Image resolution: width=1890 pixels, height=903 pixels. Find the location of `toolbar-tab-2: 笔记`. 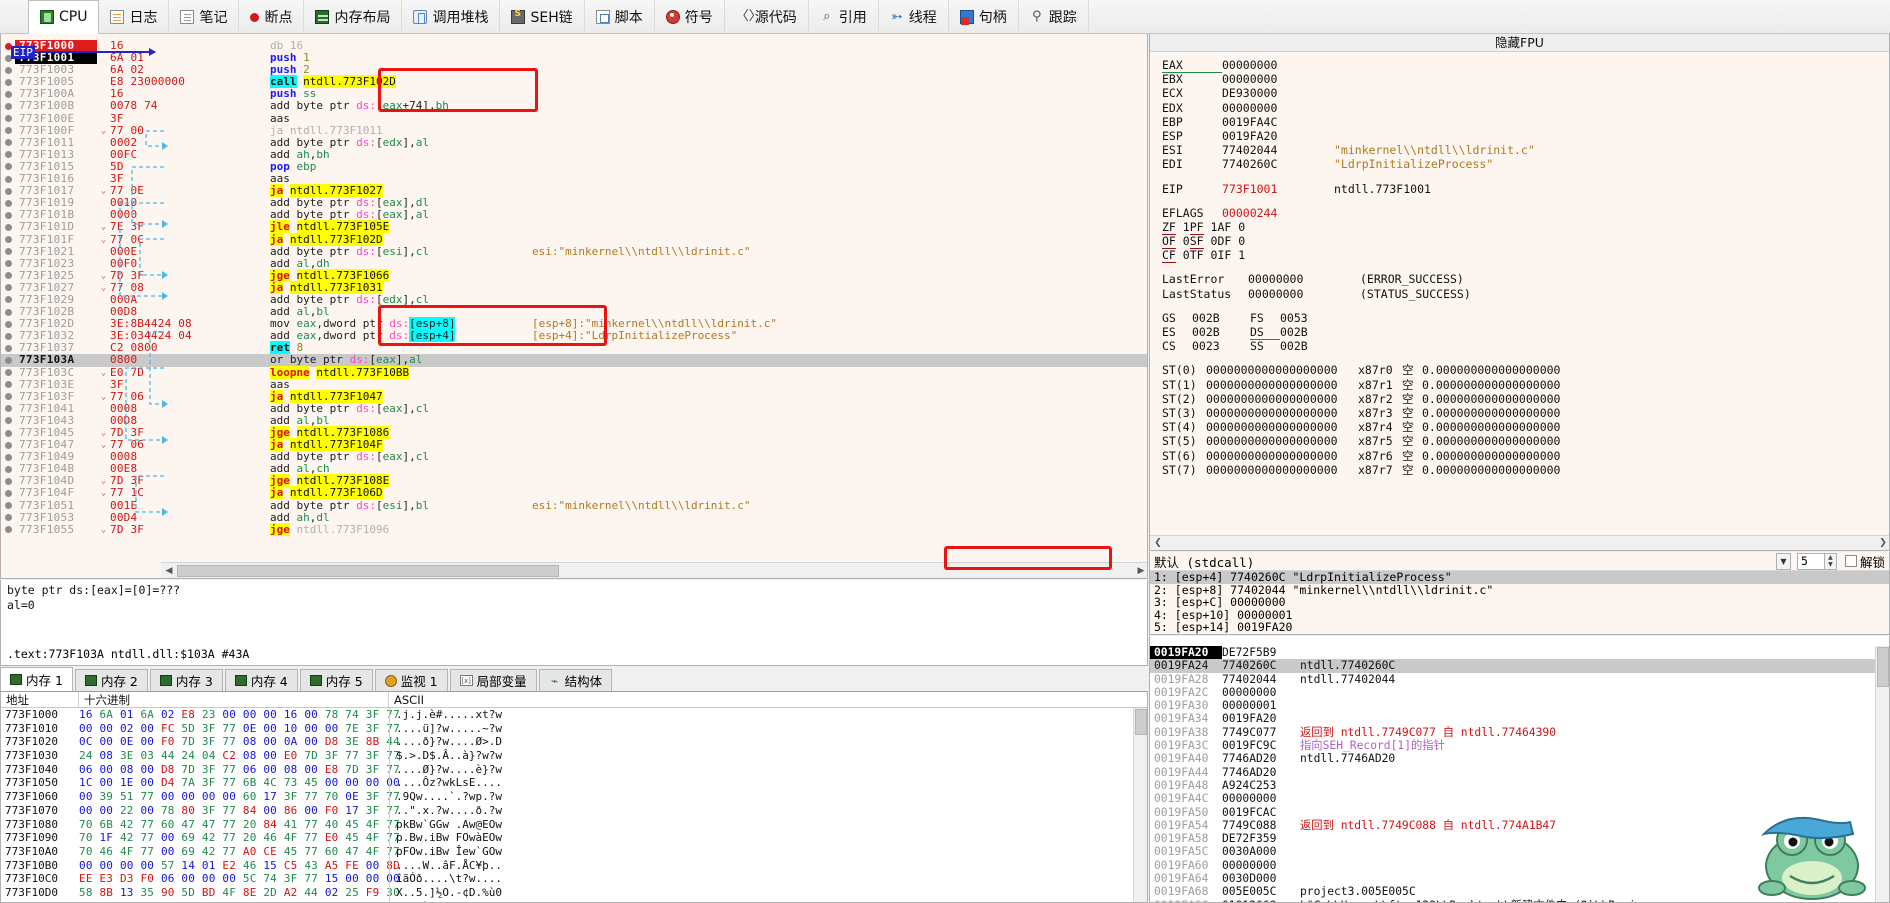

toolbar-tab-2: 笔记 is located at coordinates (204, 16).